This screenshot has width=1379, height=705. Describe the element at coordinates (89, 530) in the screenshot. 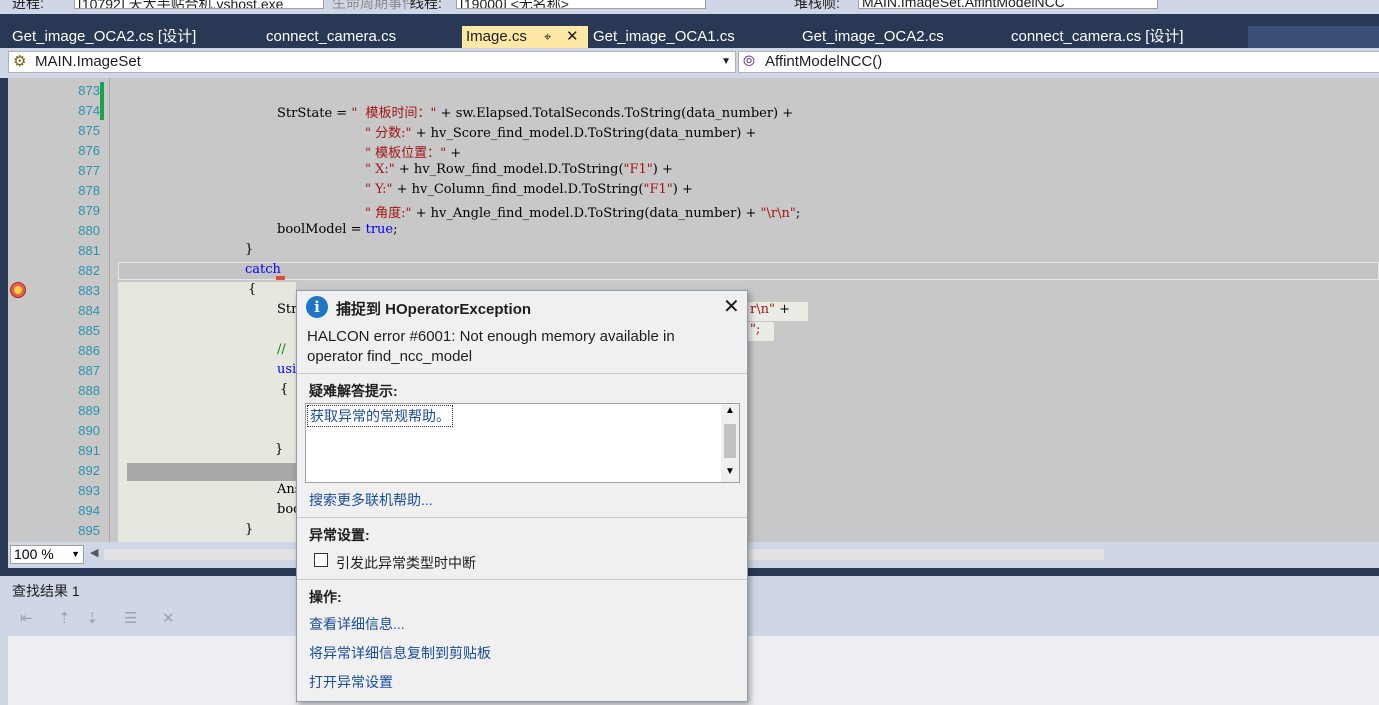

I see `line-number: 895` at that location.